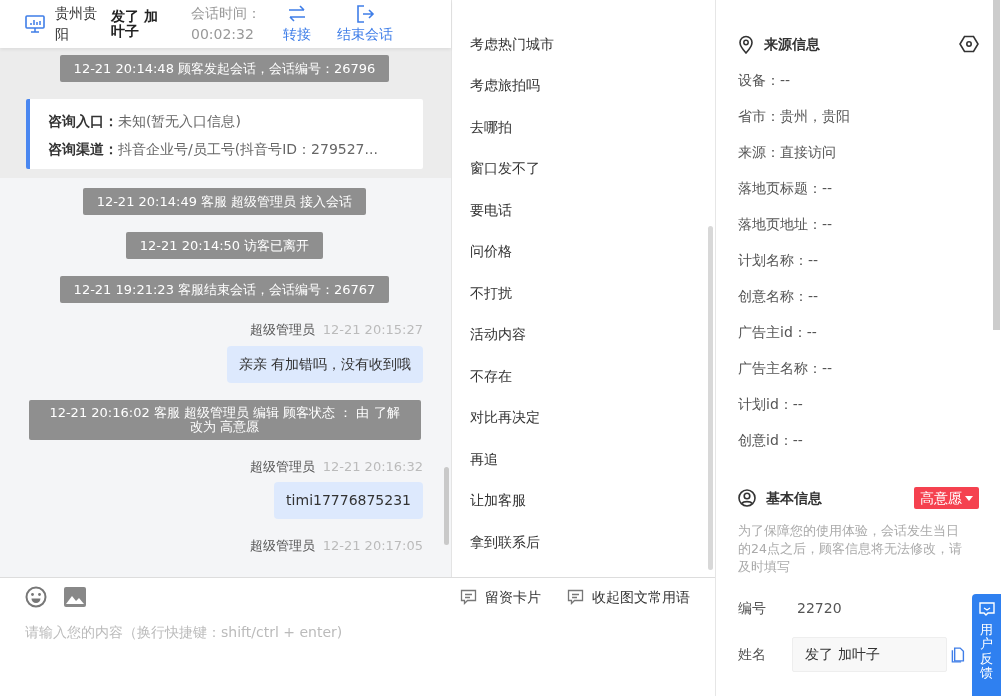 This screenshot has width=1001, height=696. What do you see at coordinates (348, 500) in the screenshot?
I see `message-bubble: timi17776875231` at bounding box center [348, 500].